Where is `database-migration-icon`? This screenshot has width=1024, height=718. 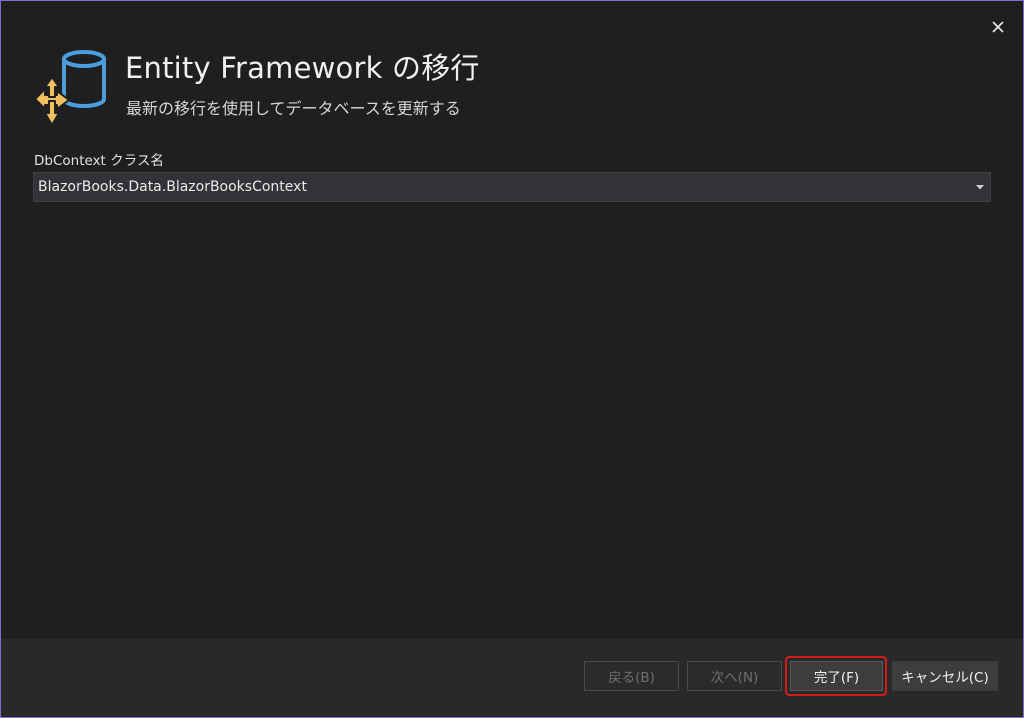
database-migration-icon is located at coordinates (70, 88).